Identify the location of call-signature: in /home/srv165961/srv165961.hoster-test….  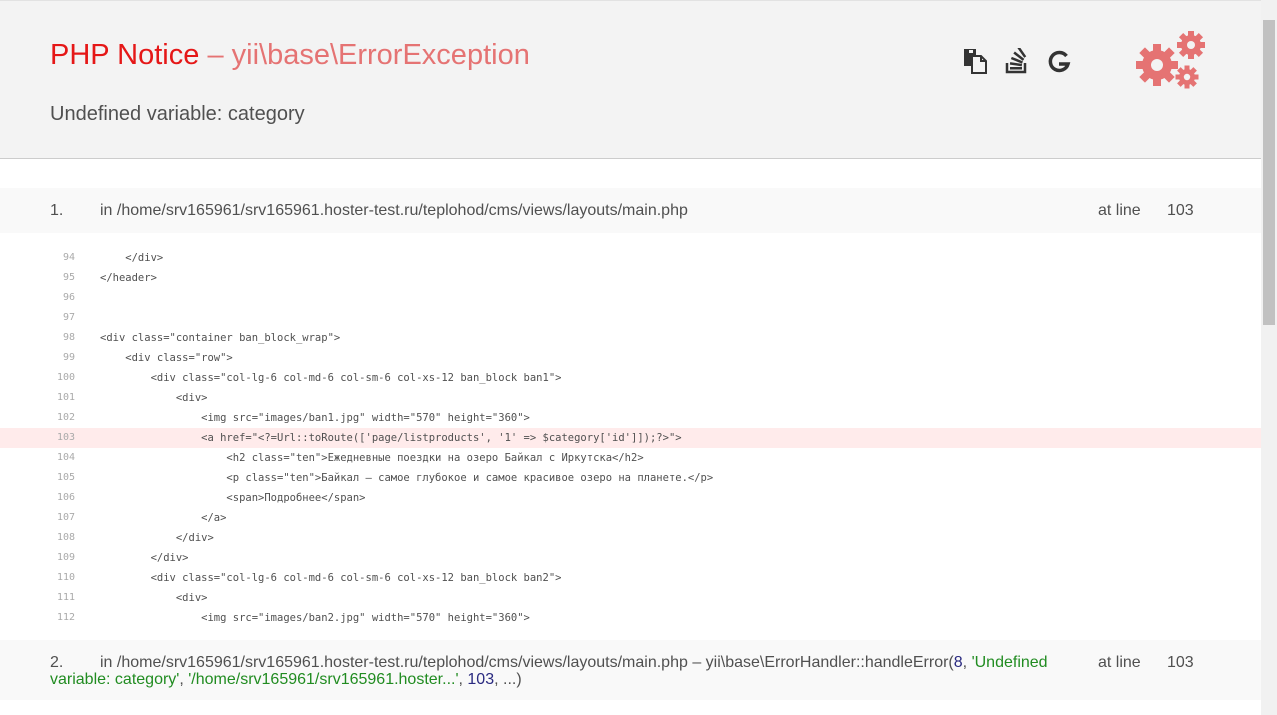
(555, 671).